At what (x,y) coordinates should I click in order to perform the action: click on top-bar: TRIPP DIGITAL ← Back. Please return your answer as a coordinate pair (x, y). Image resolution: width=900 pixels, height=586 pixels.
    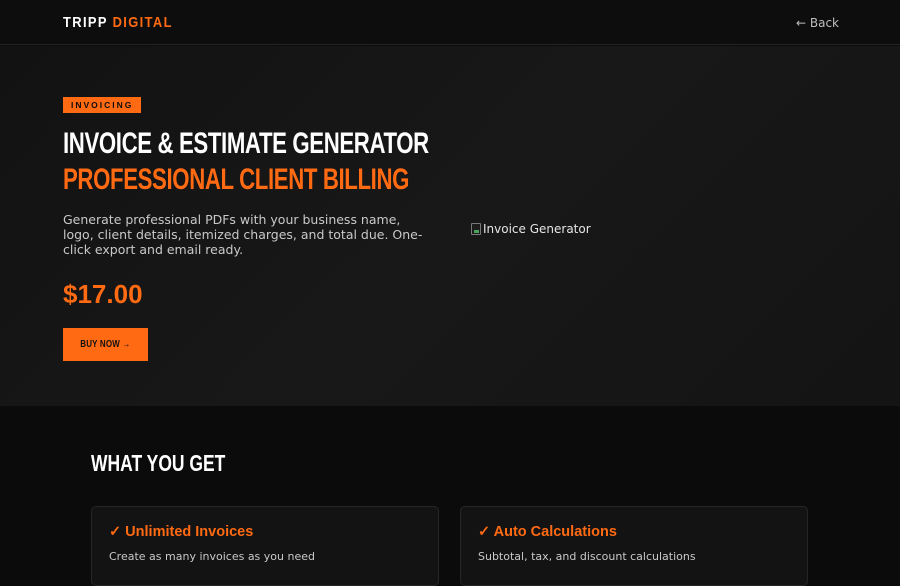
    Looking at the image, I should click on (450, 22).